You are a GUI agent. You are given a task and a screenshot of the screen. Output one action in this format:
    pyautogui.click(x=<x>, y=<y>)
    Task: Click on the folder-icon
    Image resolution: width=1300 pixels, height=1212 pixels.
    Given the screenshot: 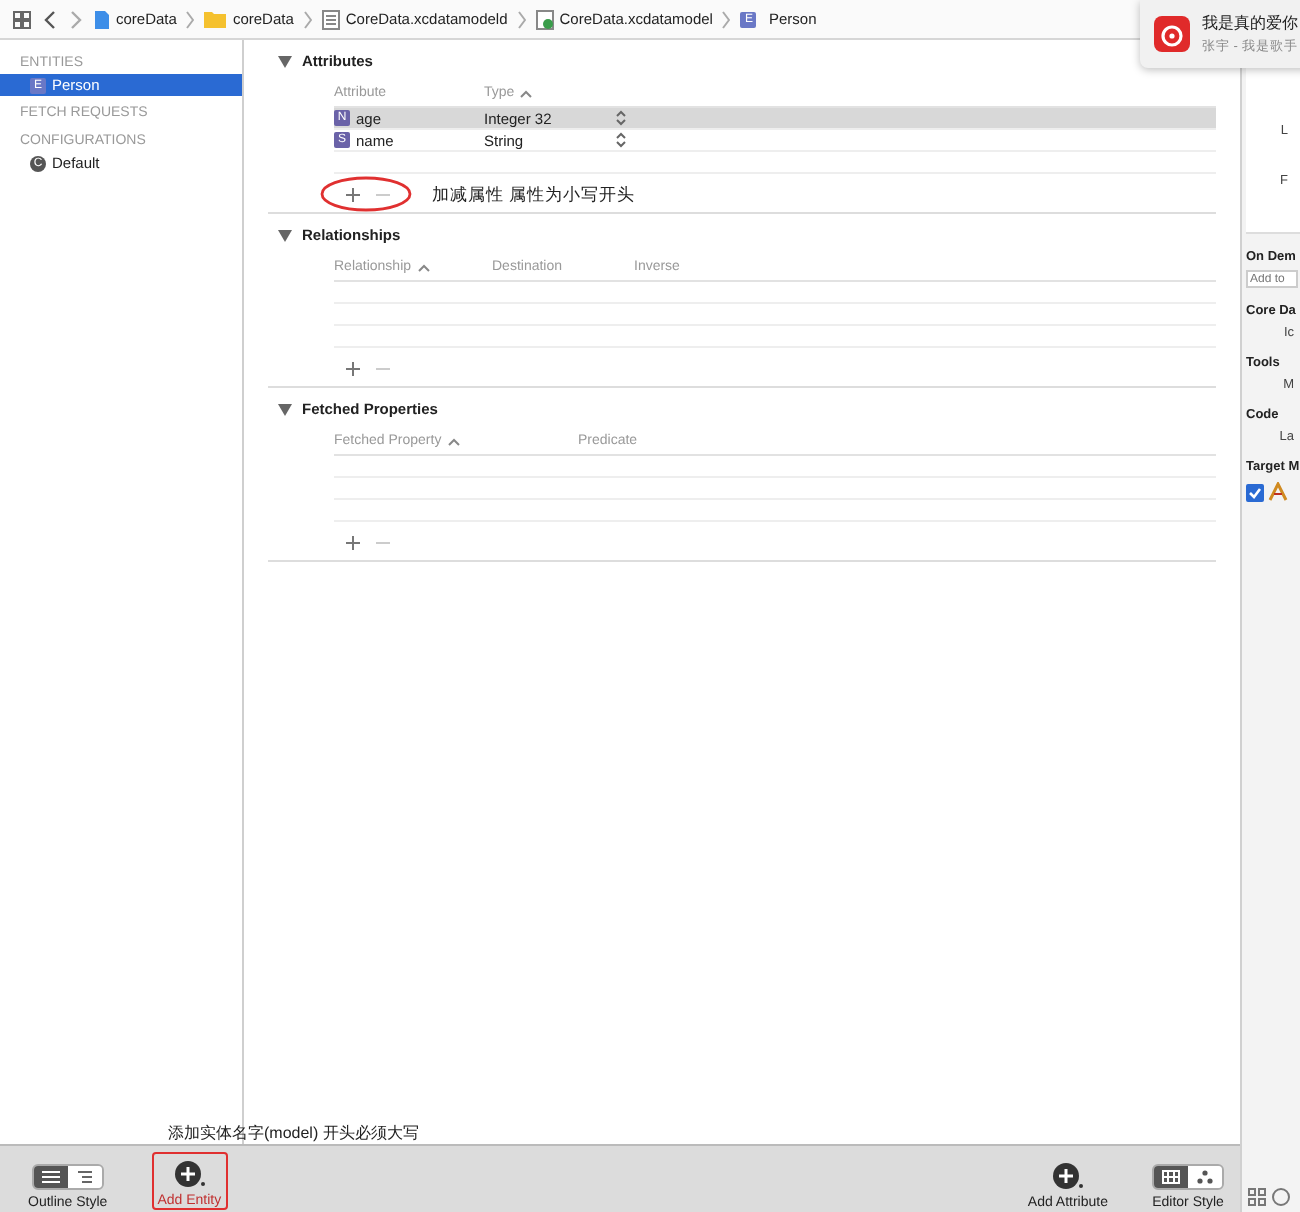 What is the action you would take?
    pyautogui.click(x=215, y=19)
    